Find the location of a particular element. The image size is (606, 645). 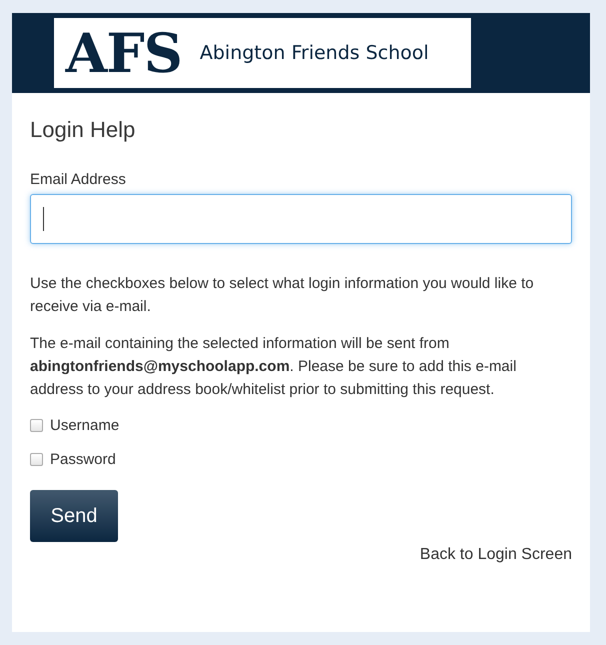

instruction-text: Use the checkboxes below to select what login information you would like to receive via e-mail. is located at coordinates (282, 295).